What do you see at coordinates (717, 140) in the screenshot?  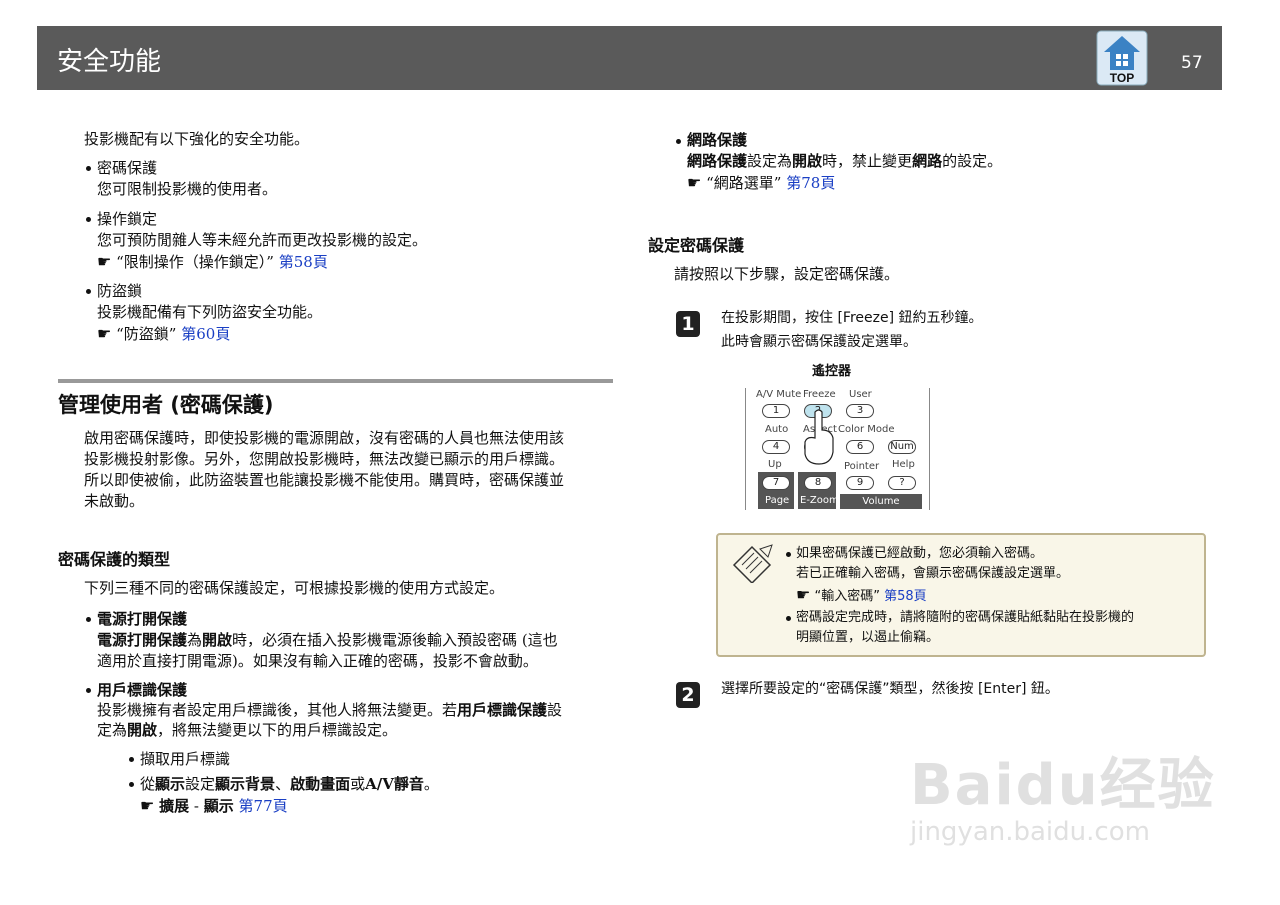 I see `type-title: 網路保護` at bounding box center [717, 140].